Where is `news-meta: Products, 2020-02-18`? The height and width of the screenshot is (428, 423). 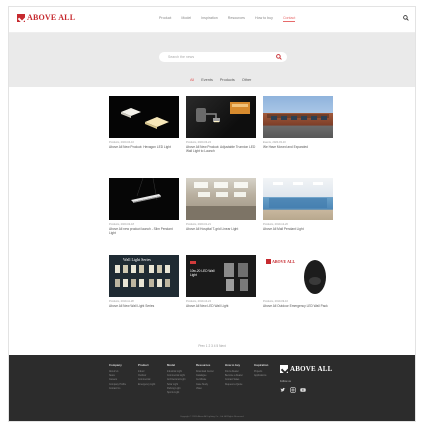
news-meta: Products, 2020-02-18 is located at coordinates (121, 224).